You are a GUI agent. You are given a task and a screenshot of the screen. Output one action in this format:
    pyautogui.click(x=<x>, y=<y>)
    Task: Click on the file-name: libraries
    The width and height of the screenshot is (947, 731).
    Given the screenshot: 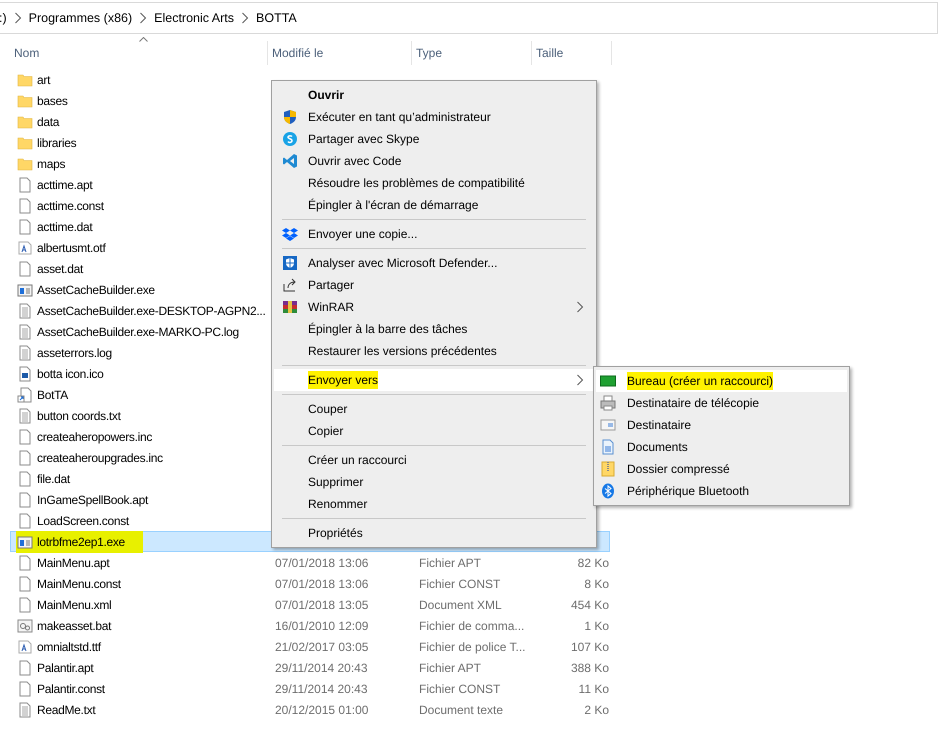 What is the action you would take?
    pyautogui.click(x=47, y=143)
    